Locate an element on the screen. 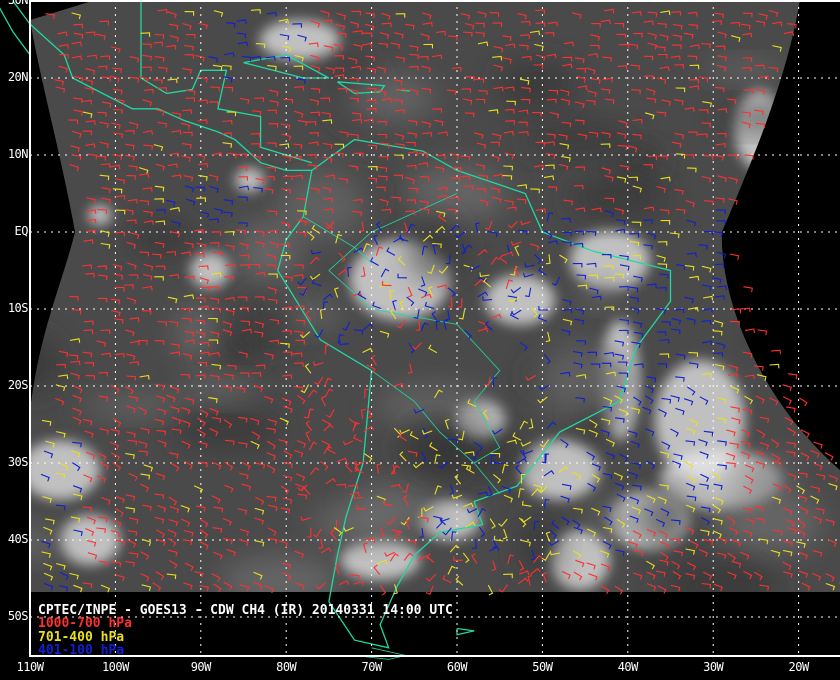 The height and width of the screenshot is (680, 840). lon-label: 60W is located at coordinates (457, 667).